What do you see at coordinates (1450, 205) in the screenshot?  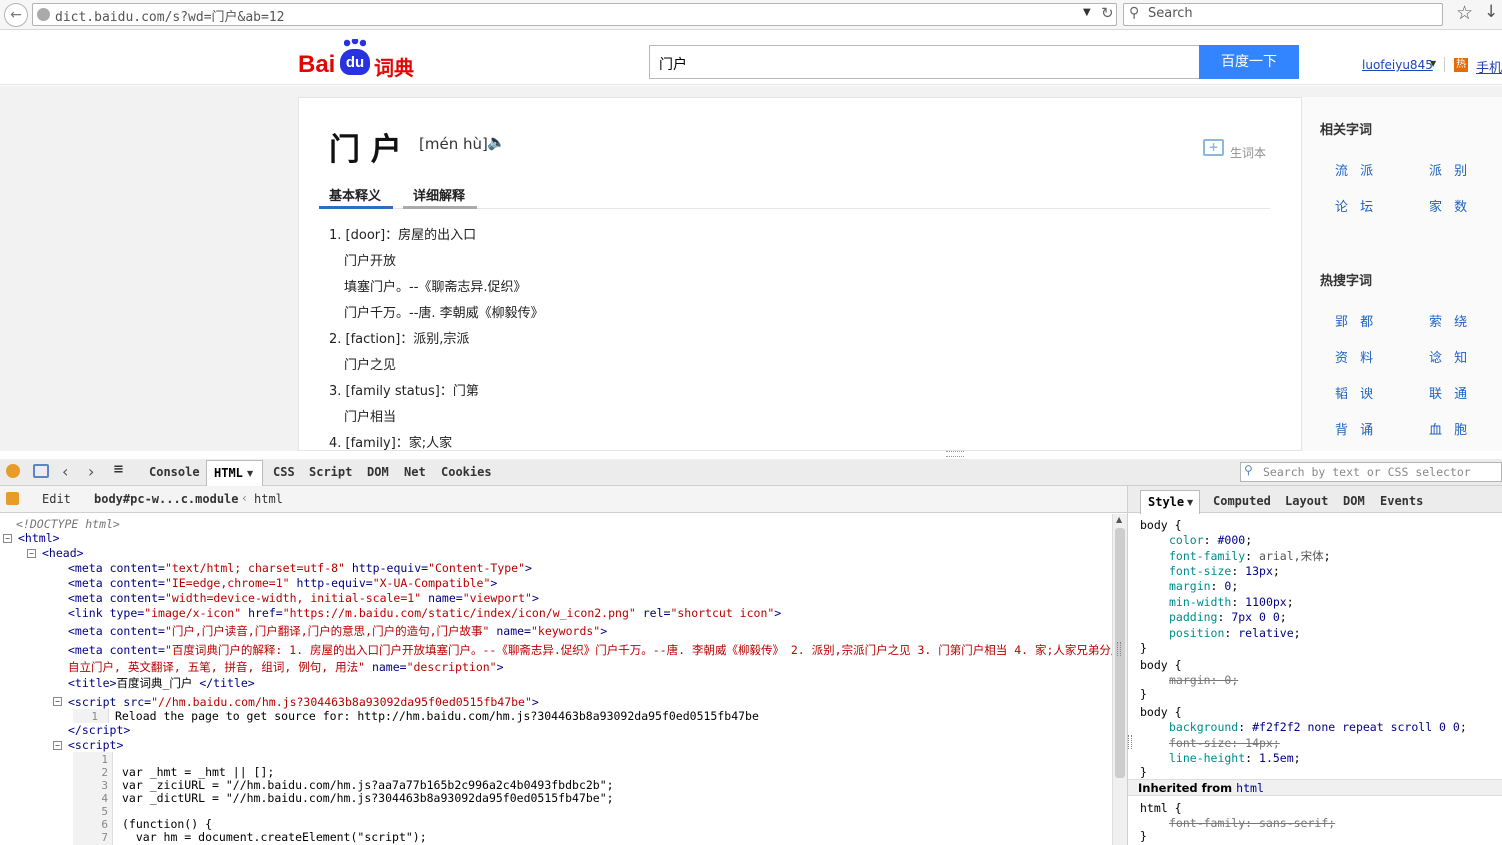 I see `related-word: 家 数` at bounding box center [1450, 205].